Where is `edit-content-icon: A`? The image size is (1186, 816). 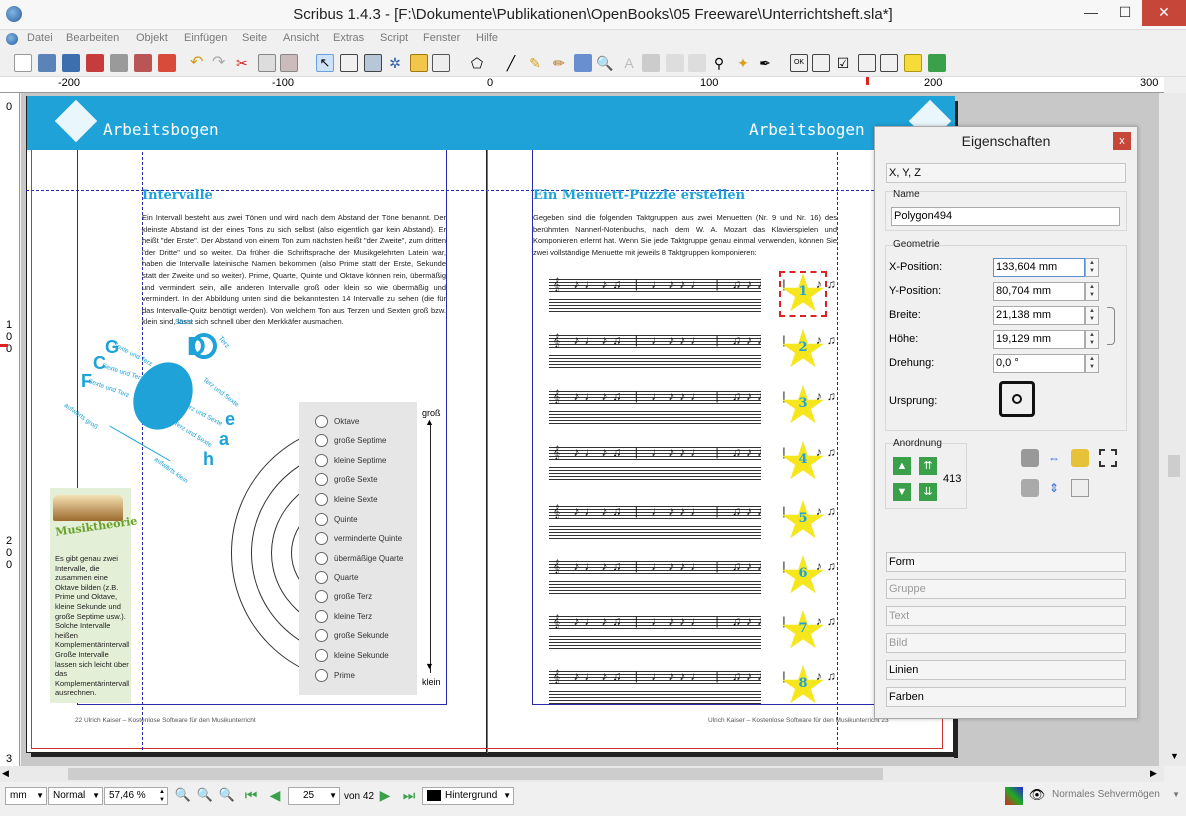
edit-content-icon: A is located at coordinates (629, 63).